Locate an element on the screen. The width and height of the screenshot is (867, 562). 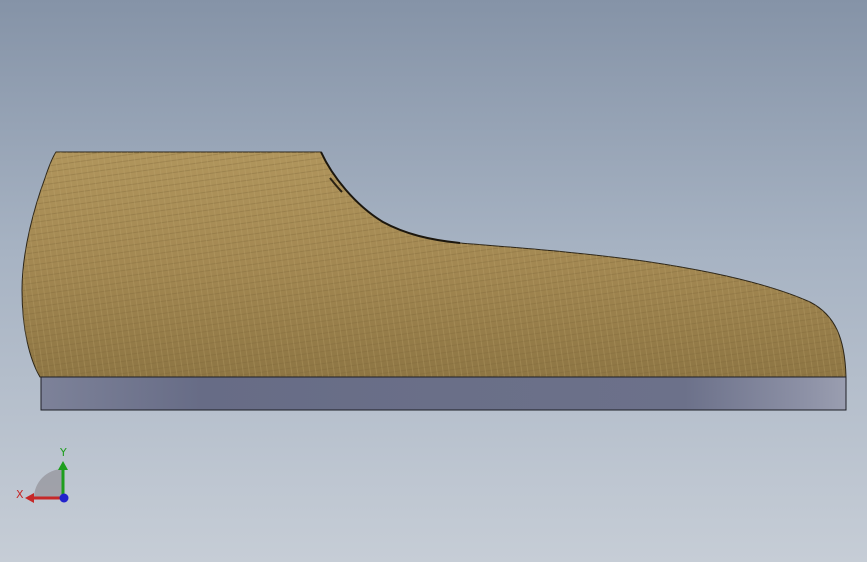
coordinate-triad: Y X is located at coordinates (42, 474).